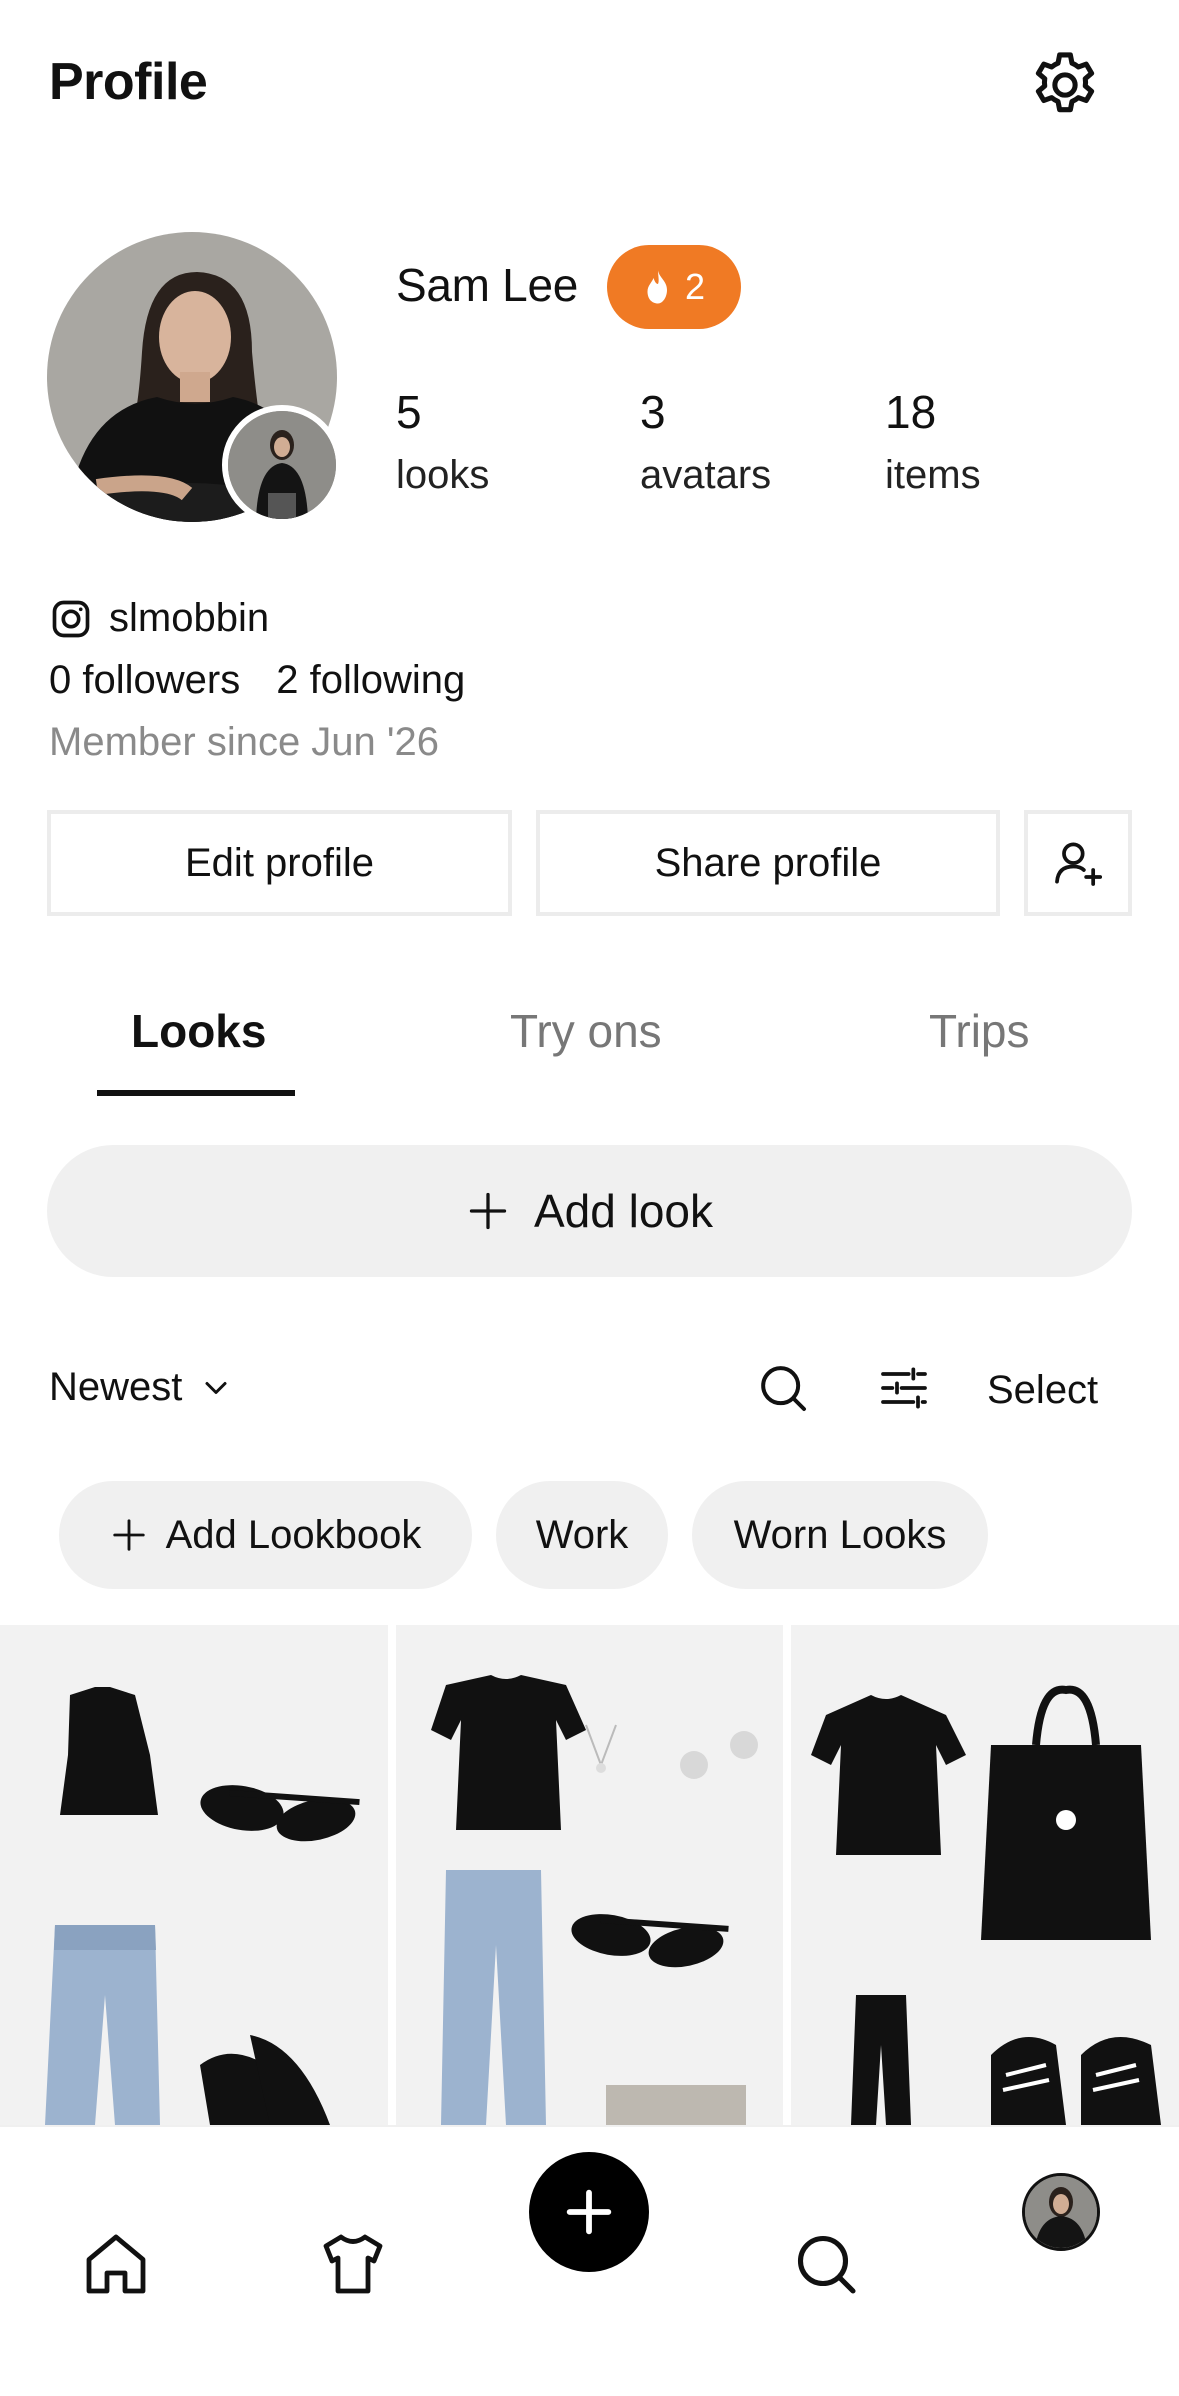 The width and height of the screenshot is (1179, 2396). What do you see at coordinates (442, 441) in the screenshot?
I see `stat-looks: 5 looks` at bounding box center [442, 441].